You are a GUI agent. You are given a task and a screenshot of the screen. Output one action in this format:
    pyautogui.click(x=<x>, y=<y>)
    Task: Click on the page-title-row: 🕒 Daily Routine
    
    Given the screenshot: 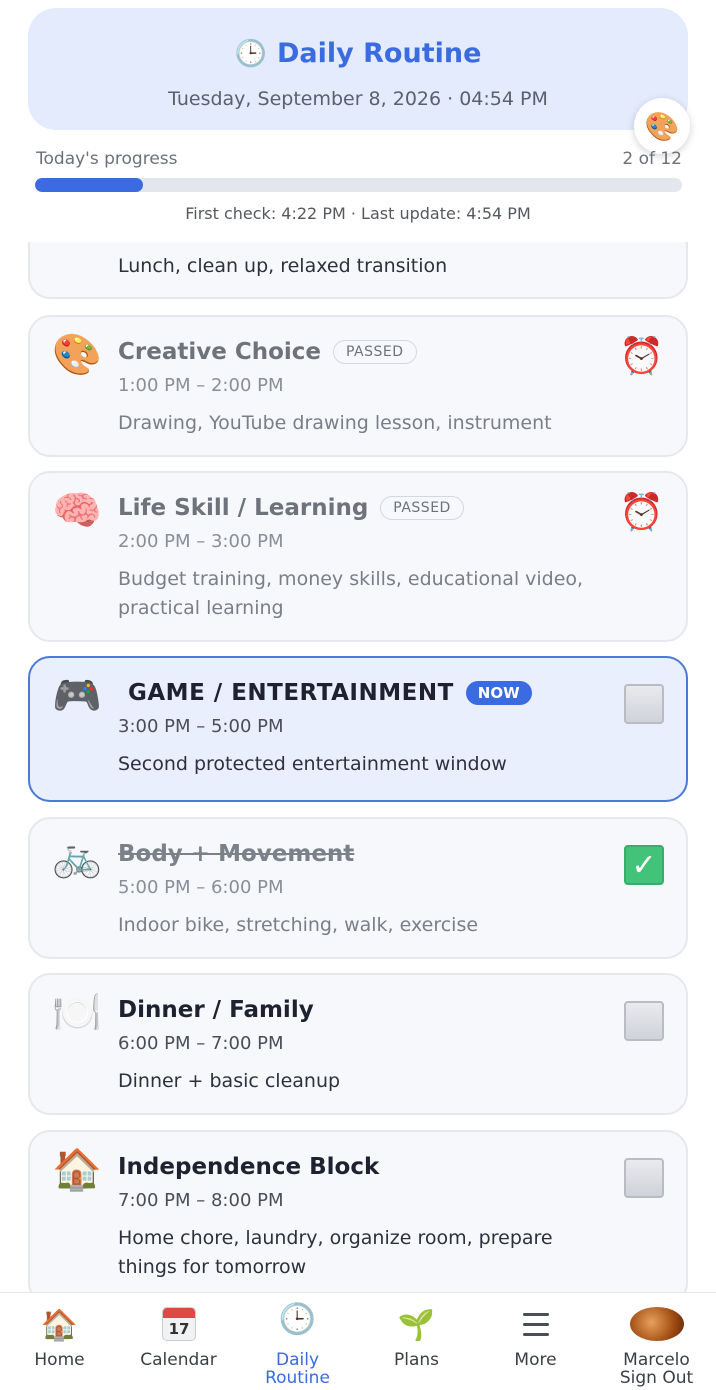 What is the action you would take?
    pyautogui.click(x=358, y=53)
    